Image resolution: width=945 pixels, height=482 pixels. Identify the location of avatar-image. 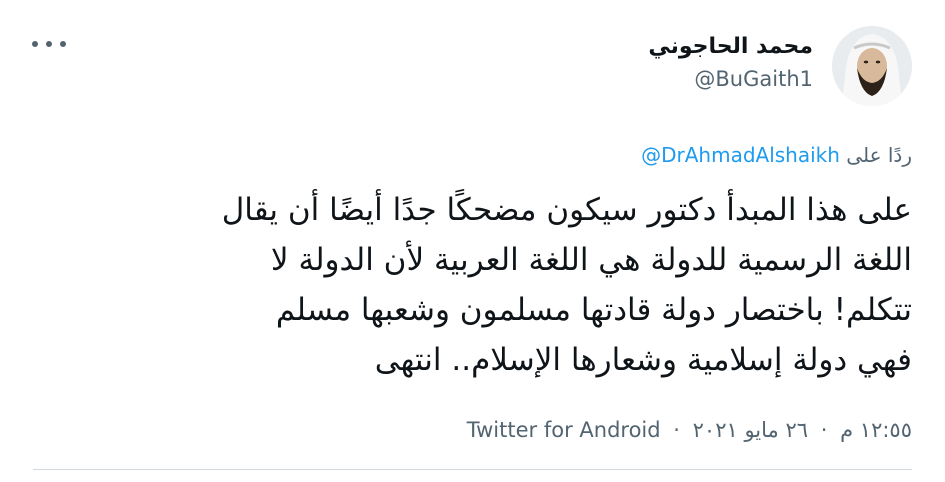
(872, 66).